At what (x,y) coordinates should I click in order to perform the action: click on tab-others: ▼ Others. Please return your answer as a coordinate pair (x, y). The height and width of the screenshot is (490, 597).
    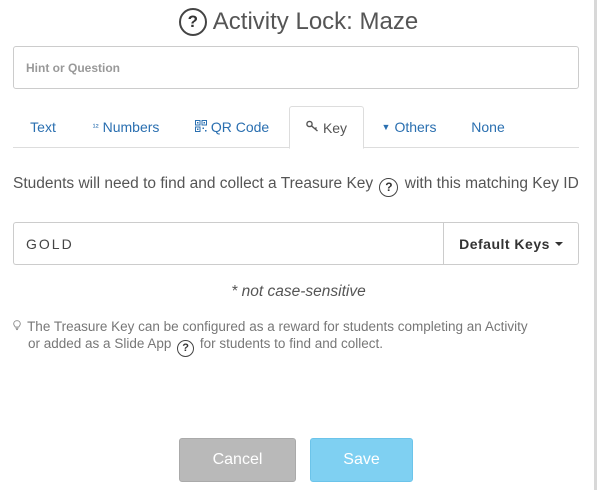
    Looking at the image, I should click on (409, 127).